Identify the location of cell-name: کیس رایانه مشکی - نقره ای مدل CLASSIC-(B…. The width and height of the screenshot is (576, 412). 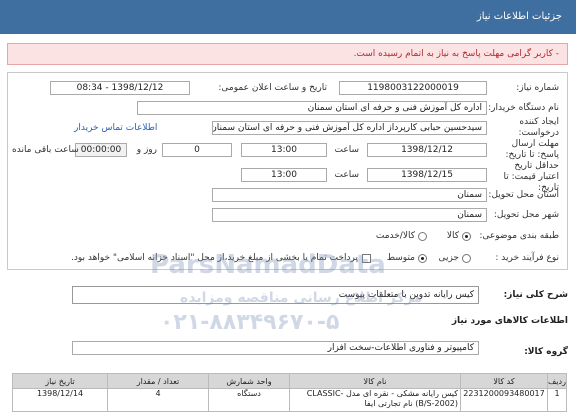
(375, 400).